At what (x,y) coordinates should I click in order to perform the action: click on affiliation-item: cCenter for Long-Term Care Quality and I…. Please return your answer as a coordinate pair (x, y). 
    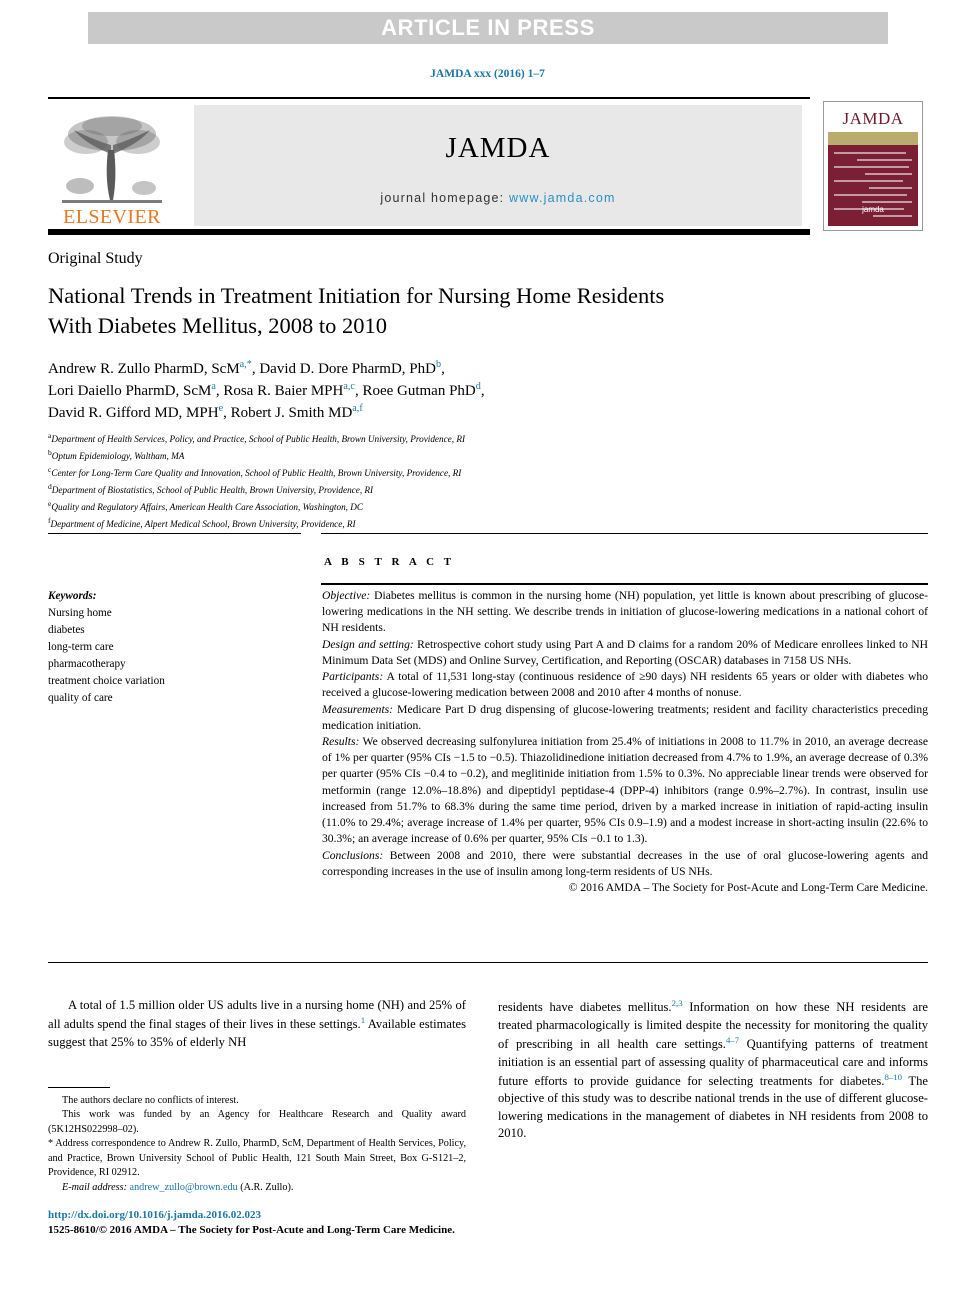
    Looking at the image, I should click on (398, 472).